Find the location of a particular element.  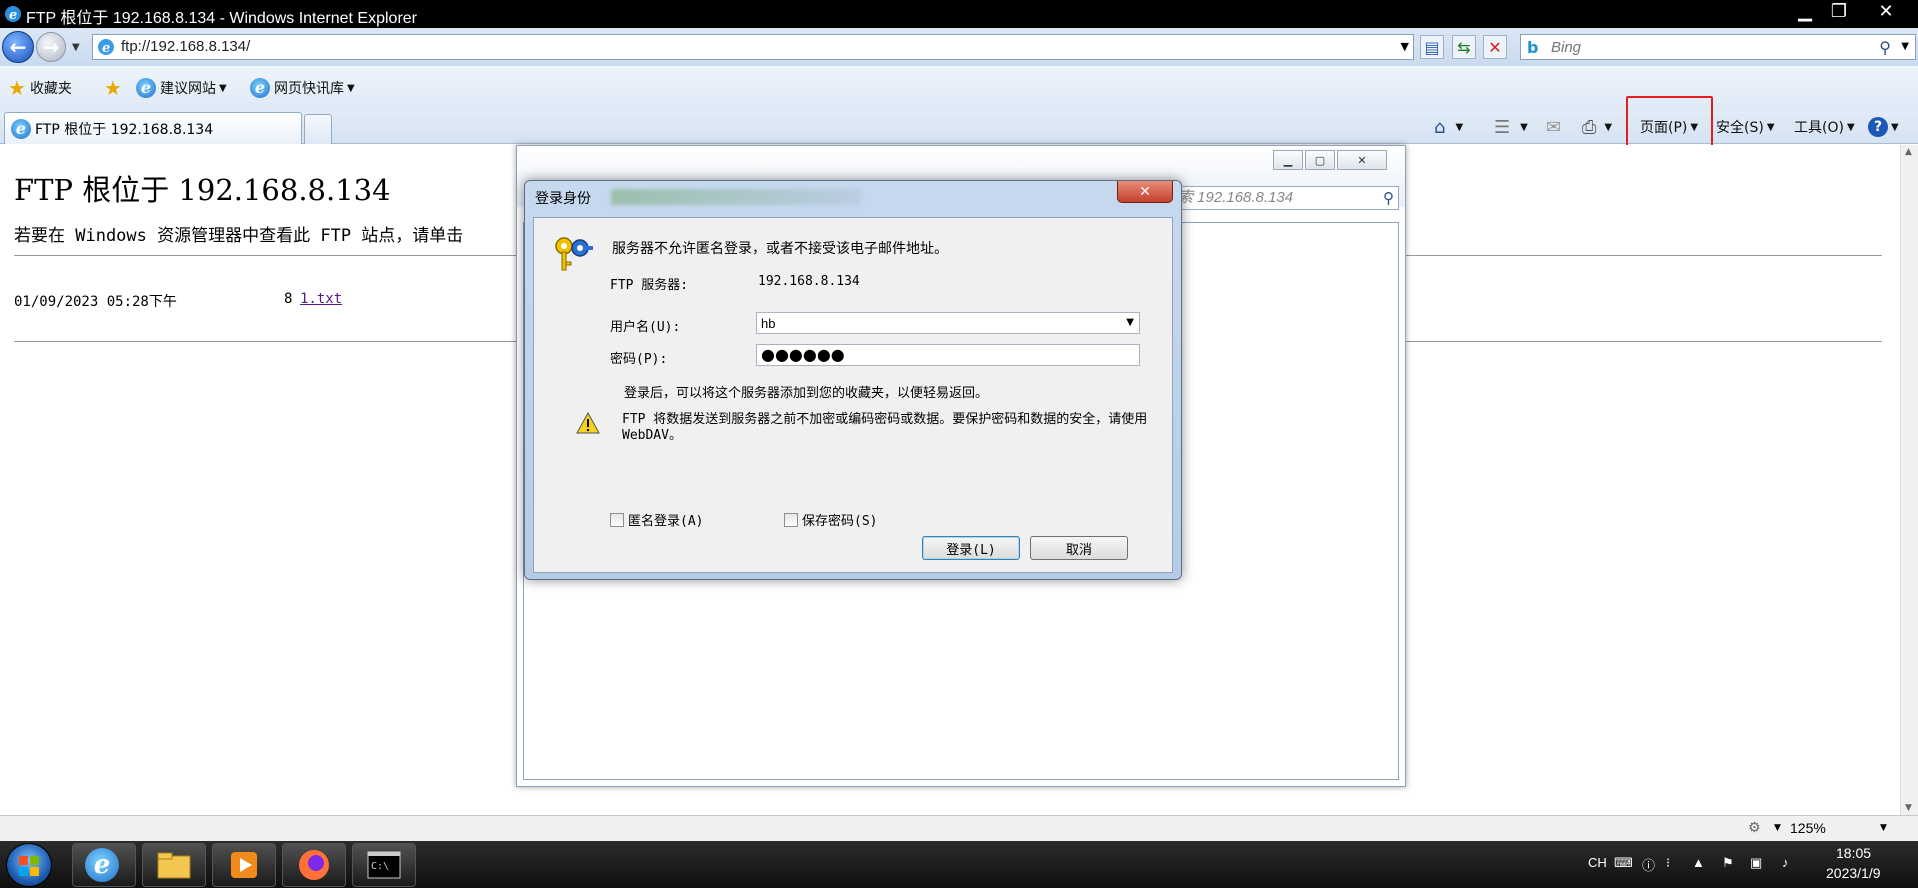

search-box: b ⚲ ▼ is located at coordinates (1718, 47).